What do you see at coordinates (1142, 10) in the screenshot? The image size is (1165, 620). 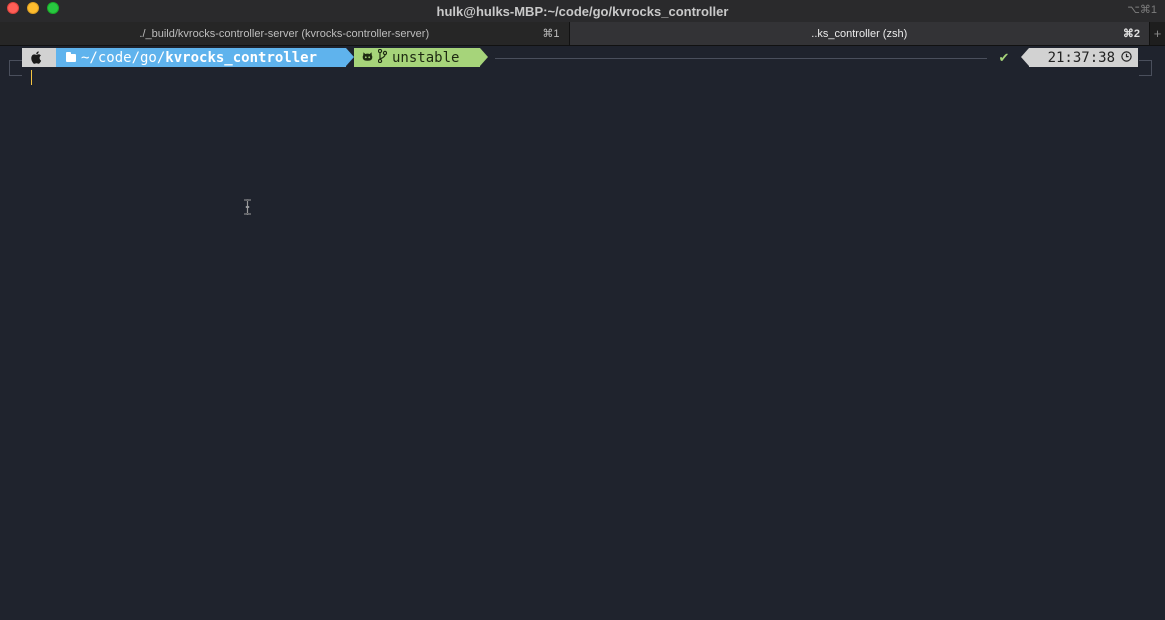 I see `window-shortcut: ⌥⌘1` at bounding box center [1142, 10].